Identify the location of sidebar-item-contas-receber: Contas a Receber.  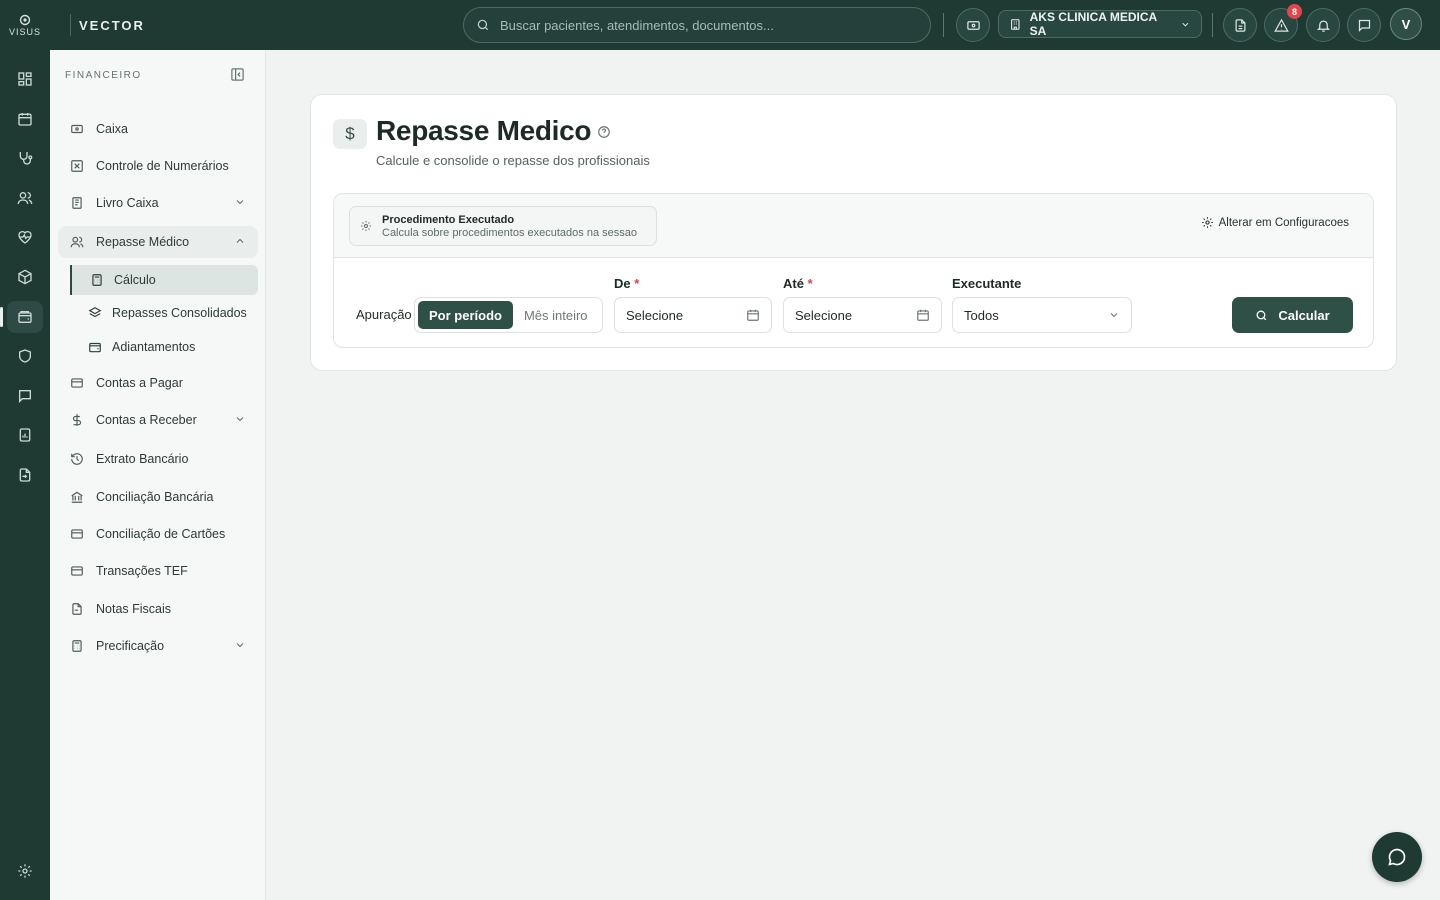
(158, 420).